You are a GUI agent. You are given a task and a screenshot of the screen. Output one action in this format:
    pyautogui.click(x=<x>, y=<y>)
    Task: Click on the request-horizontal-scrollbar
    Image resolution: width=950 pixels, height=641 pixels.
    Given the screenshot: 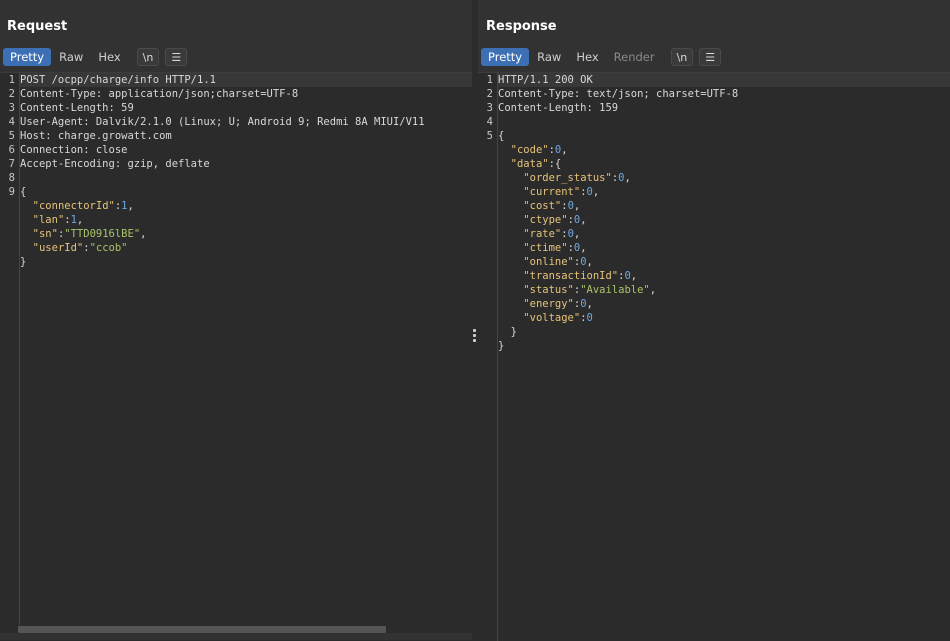 What is the action you would take?
    pyautogui.click(x=236, y=629)
    